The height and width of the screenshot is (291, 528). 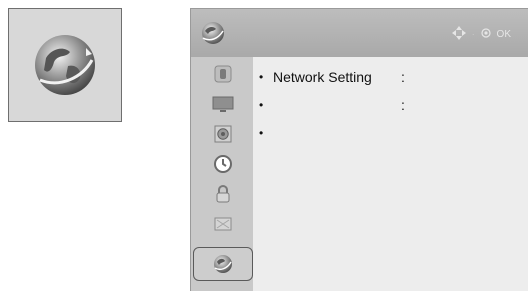 I want to click on sidebar-item-sound, so click(x=223, y=134).